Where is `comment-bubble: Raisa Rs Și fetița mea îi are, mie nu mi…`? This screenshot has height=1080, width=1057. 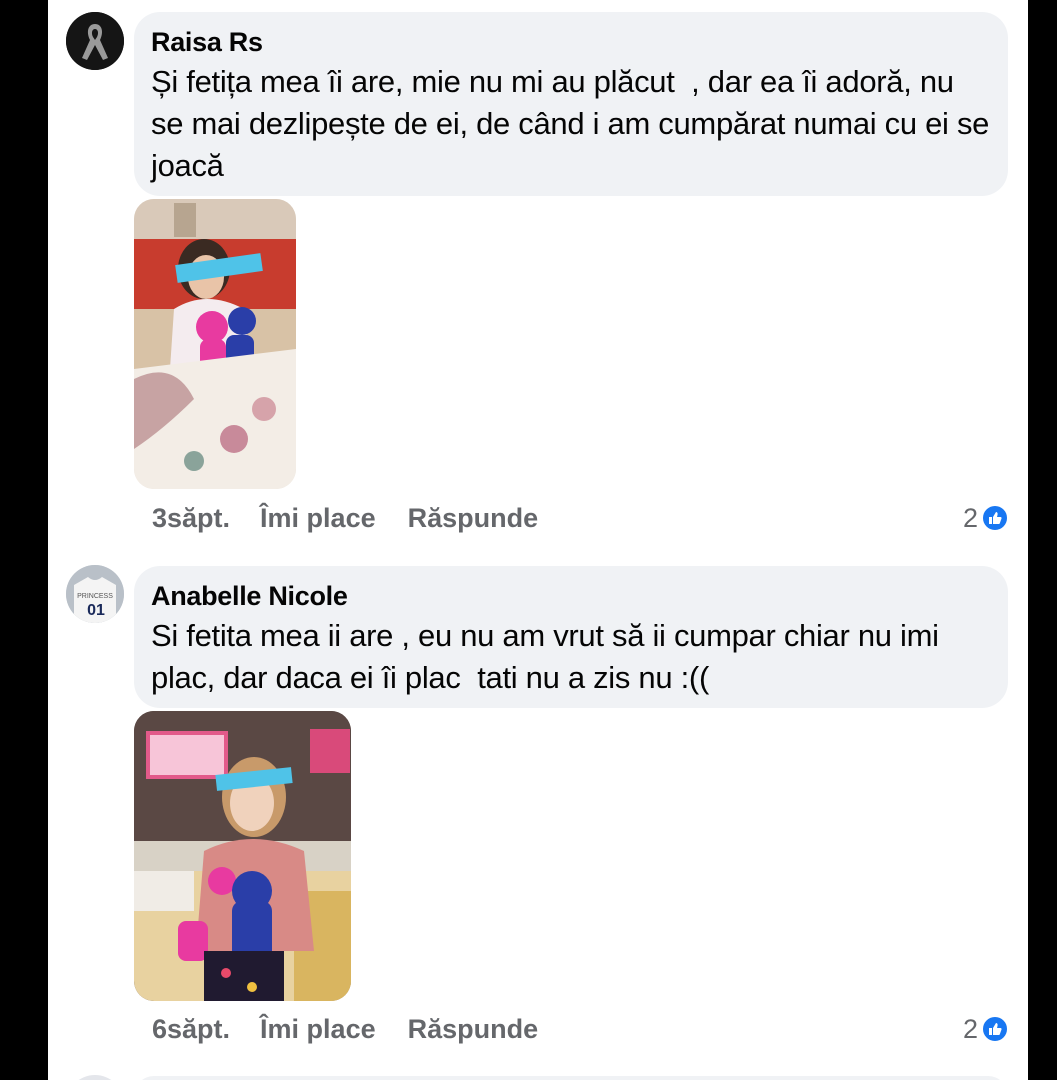
comment-bubble: Raisa Rs Și fetița mea îi are, mie nu mi… is located at coordinates (571, 104).